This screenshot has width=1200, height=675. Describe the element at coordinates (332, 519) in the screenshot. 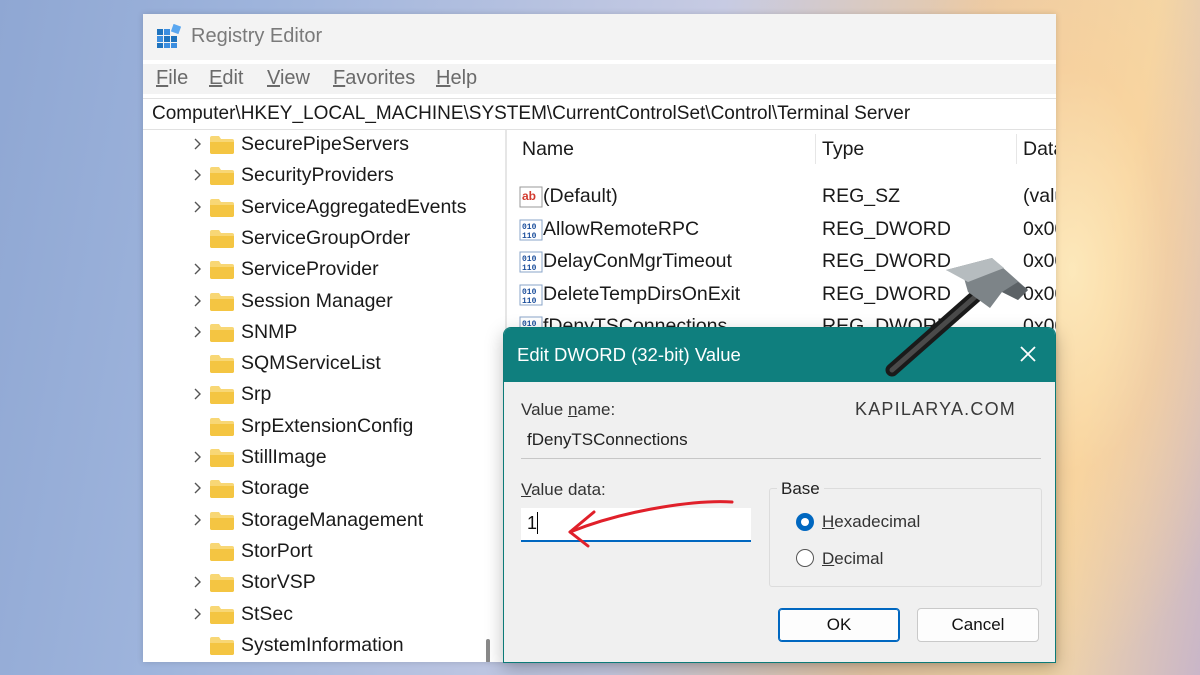

I see `tree-item-label: StorageManagement` at that location.